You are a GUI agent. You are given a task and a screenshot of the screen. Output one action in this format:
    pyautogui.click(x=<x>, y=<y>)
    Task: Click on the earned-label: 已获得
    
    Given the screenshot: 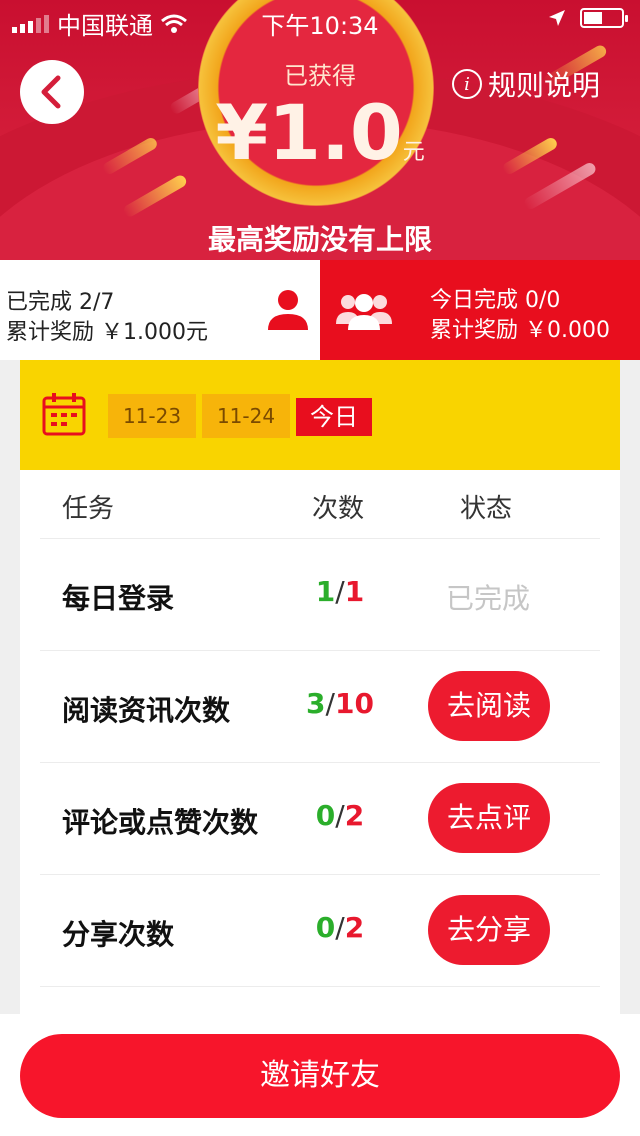 What is the action you would take?
    pyautogui.click(x=320, y=76)
    